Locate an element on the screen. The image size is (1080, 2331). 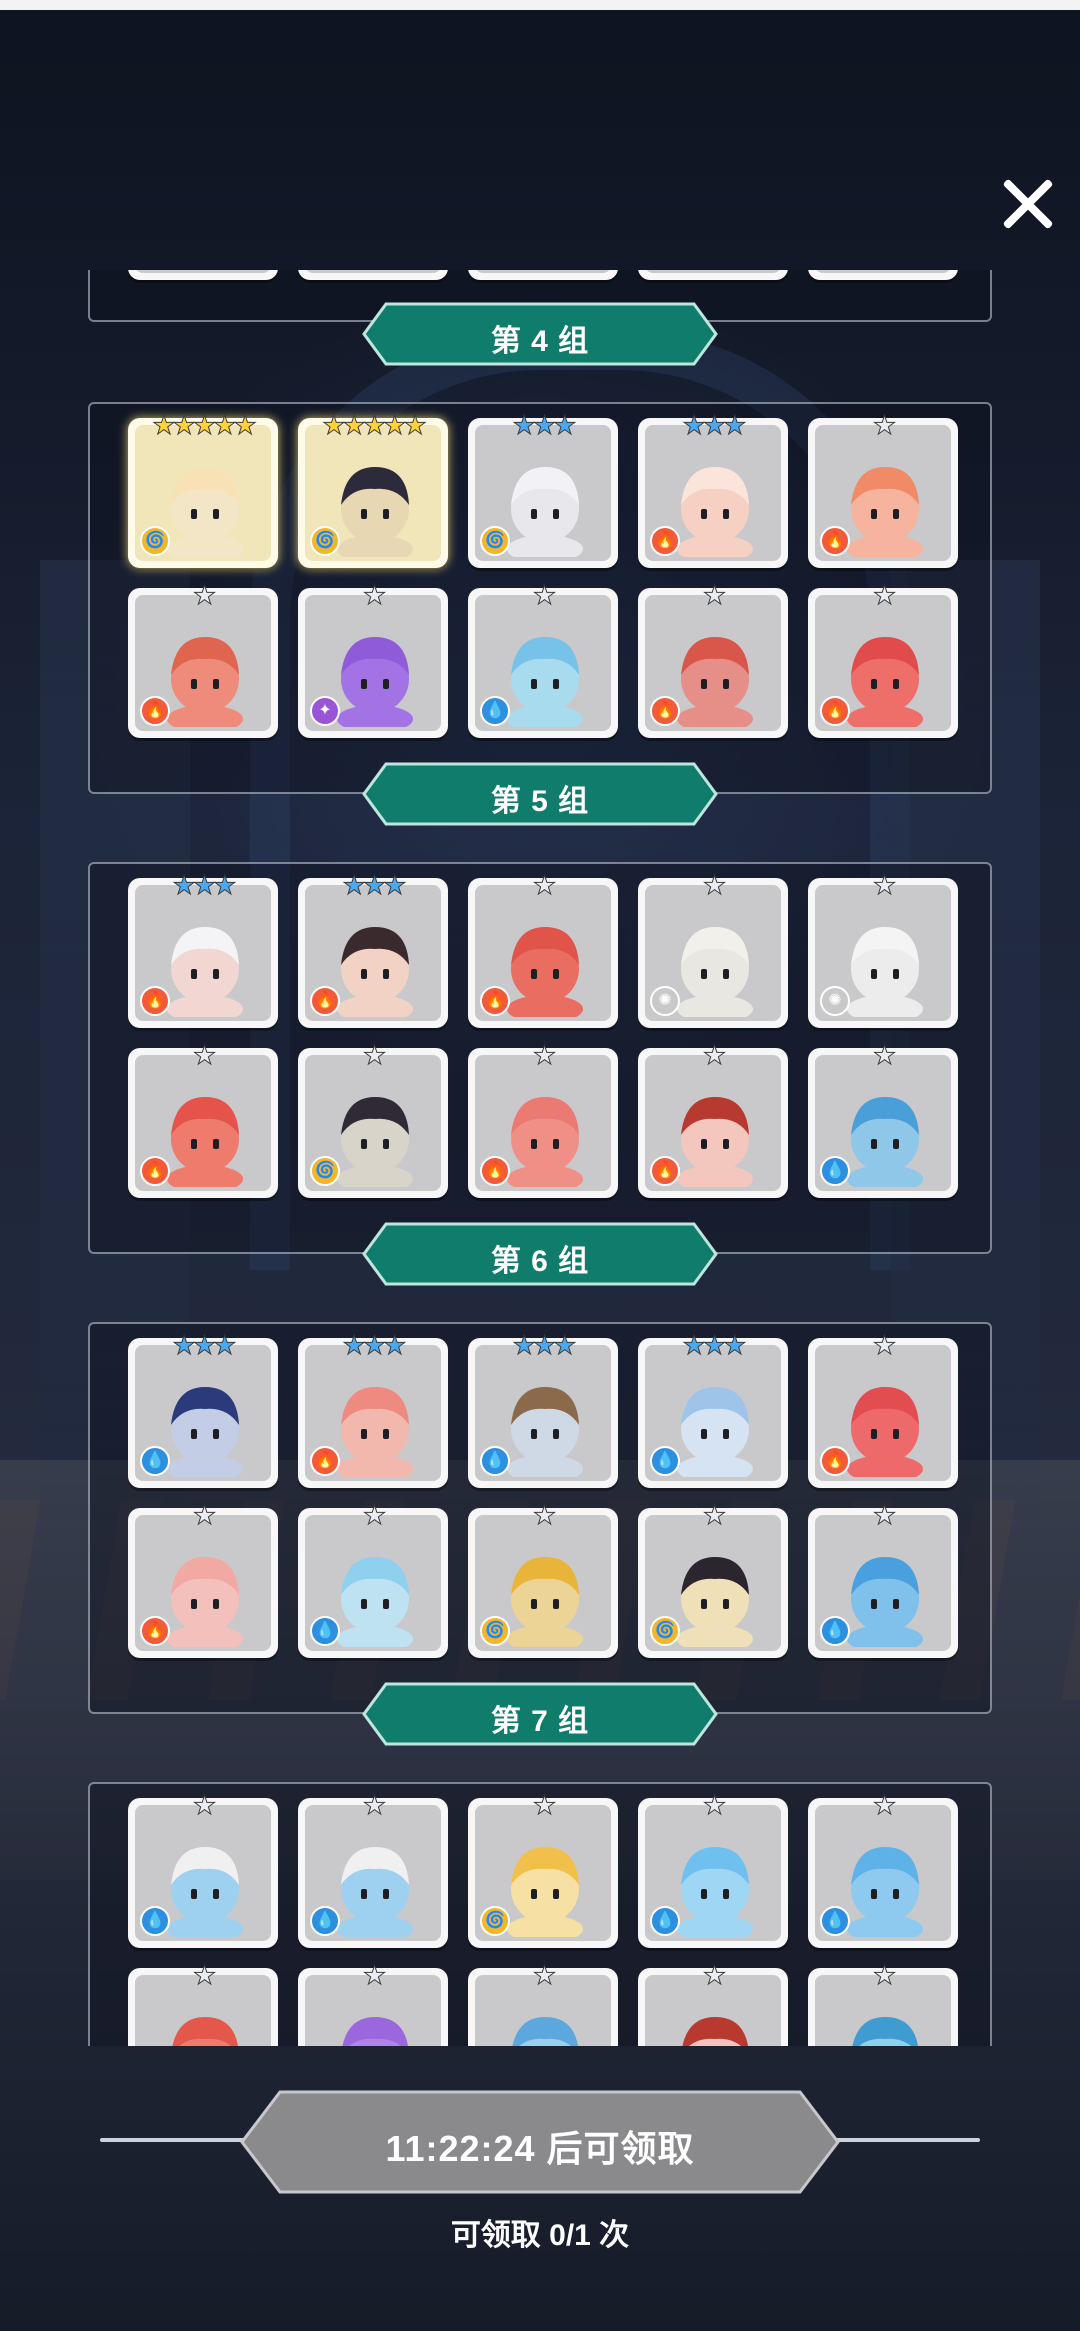
group-panel: ★★★ 💧 ★★★ 🔥 ★★★ 💧 ★★★ 💧 ★ 🔥 ★ 🔥 ★ 💧 ★ 🌀 ★ 🌀 ★ 💧 is located at coordinates (540, 1518).